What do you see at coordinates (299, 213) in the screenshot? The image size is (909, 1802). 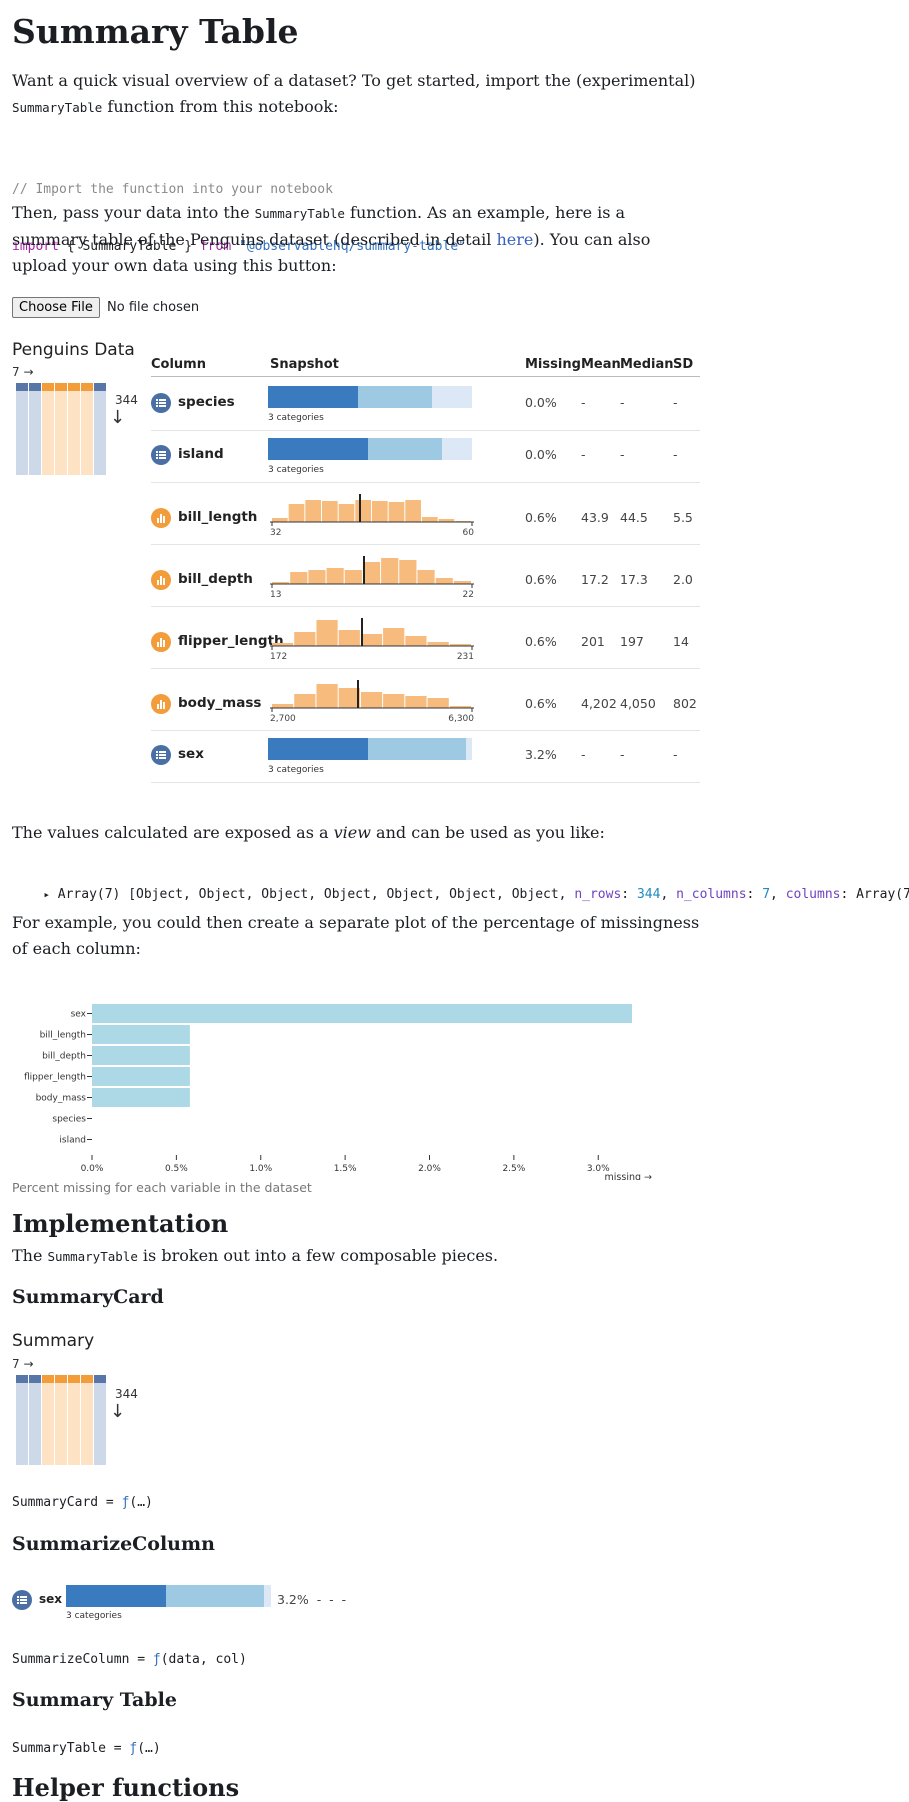 I see `pass-code: SummaryTable` at bounding box center [299, 213].